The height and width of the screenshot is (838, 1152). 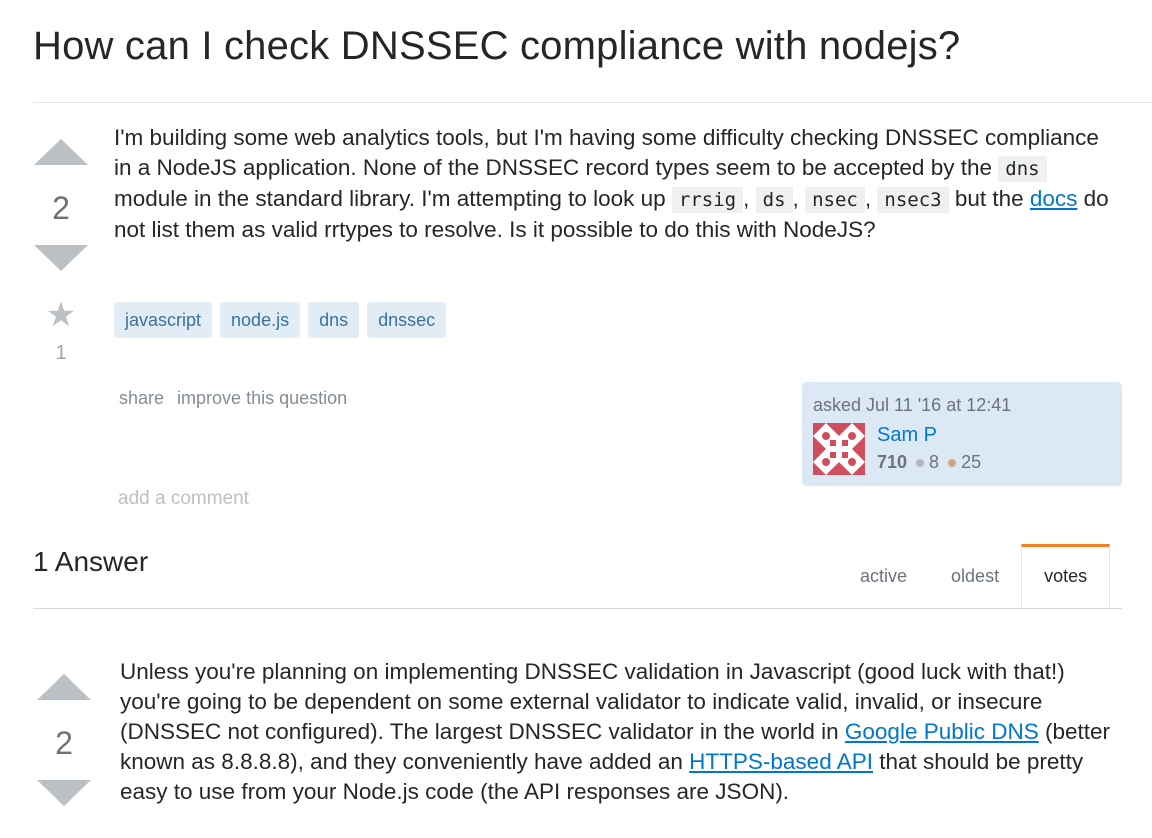 What do you see at coordinates (407, 320) in the screenshot?
I see `tag-dnssec: dnssec` at bounding box center [407, 320].